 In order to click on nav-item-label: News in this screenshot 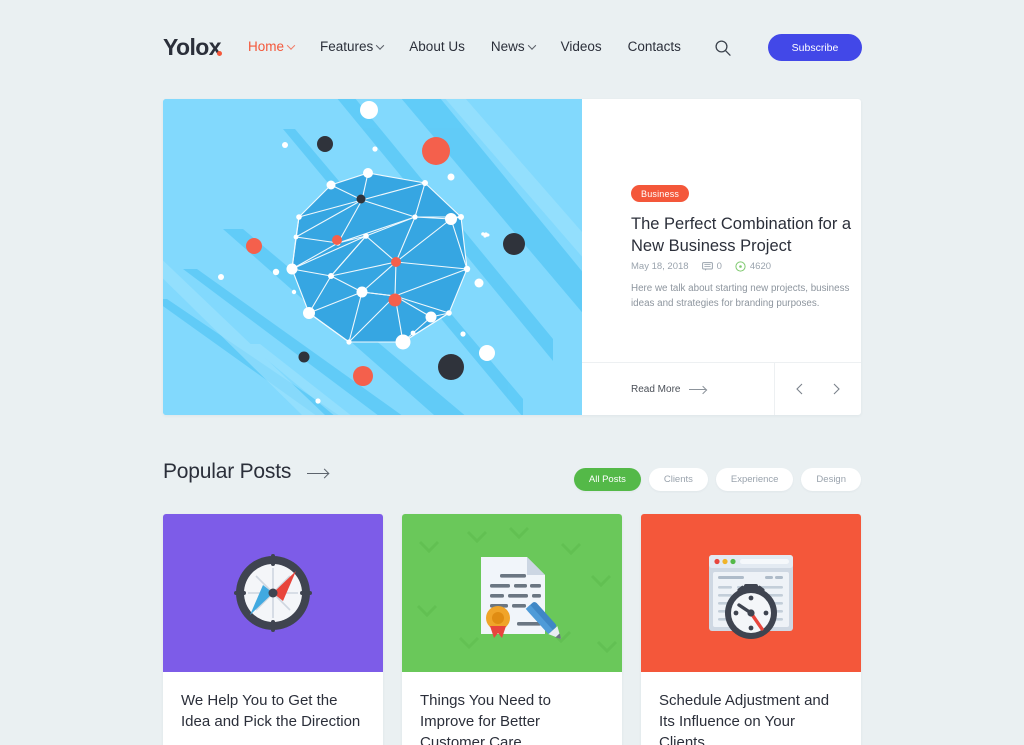, I will do `click(507, 46)`.